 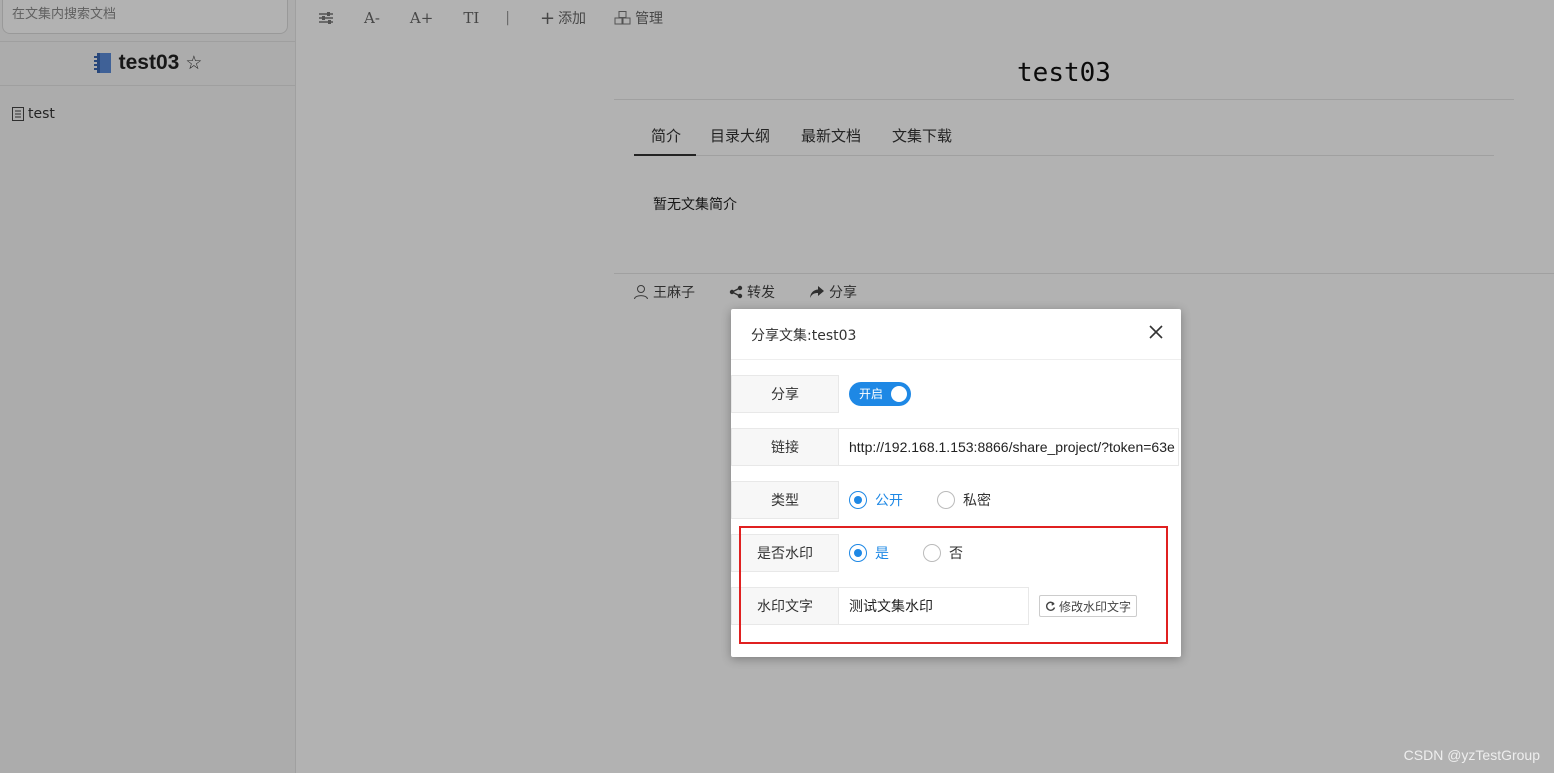 I want to click on radio-watermark-no: 否, so click(x=943, y=553).